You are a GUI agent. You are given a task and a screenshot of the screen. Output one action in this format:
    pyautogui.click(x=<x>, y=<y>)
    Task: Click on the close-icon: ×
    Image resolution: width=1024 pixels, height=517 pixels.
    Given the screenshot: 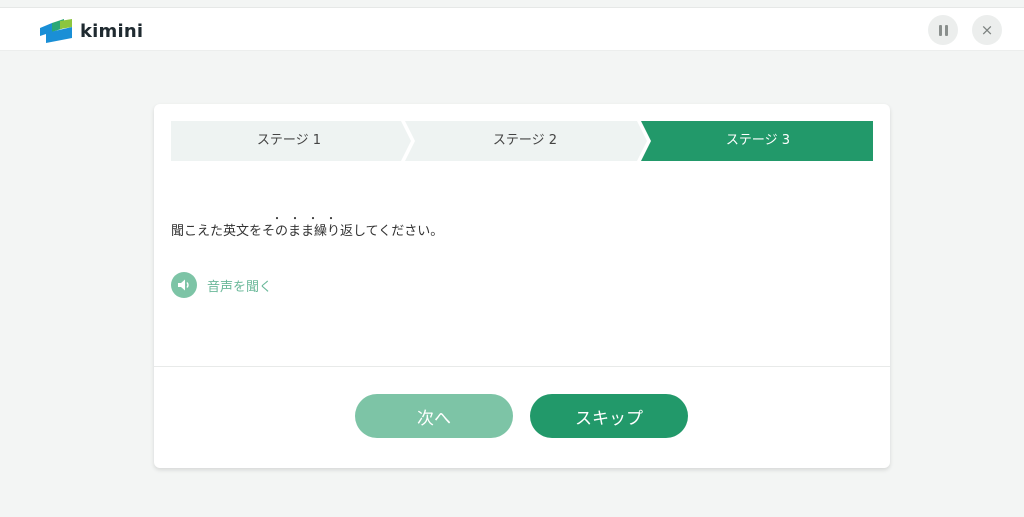 What is the action you would take?
    pyautogui.click(x=987, y=29)
    